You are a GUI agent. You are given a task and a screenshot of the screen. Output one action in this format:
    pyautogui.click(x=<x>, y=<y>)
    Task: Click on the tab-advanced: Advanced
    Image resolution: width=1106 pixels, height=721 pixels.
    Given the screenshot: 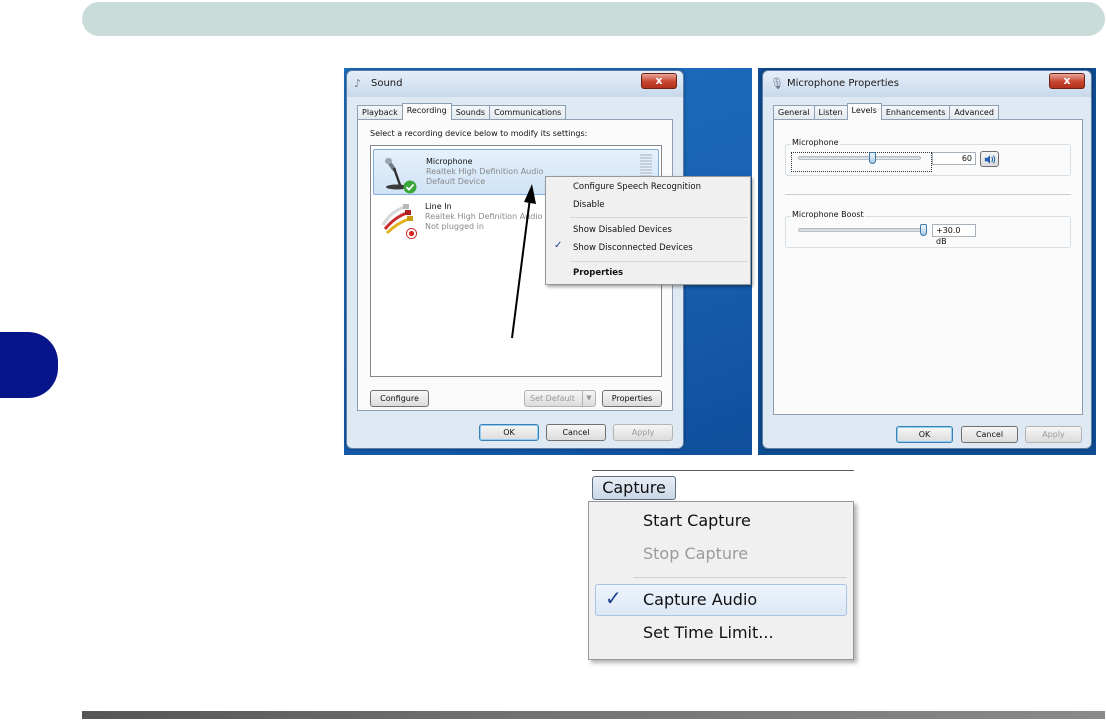 What is the action you would take?
    pyautogui.click(x=974, y=112)
    